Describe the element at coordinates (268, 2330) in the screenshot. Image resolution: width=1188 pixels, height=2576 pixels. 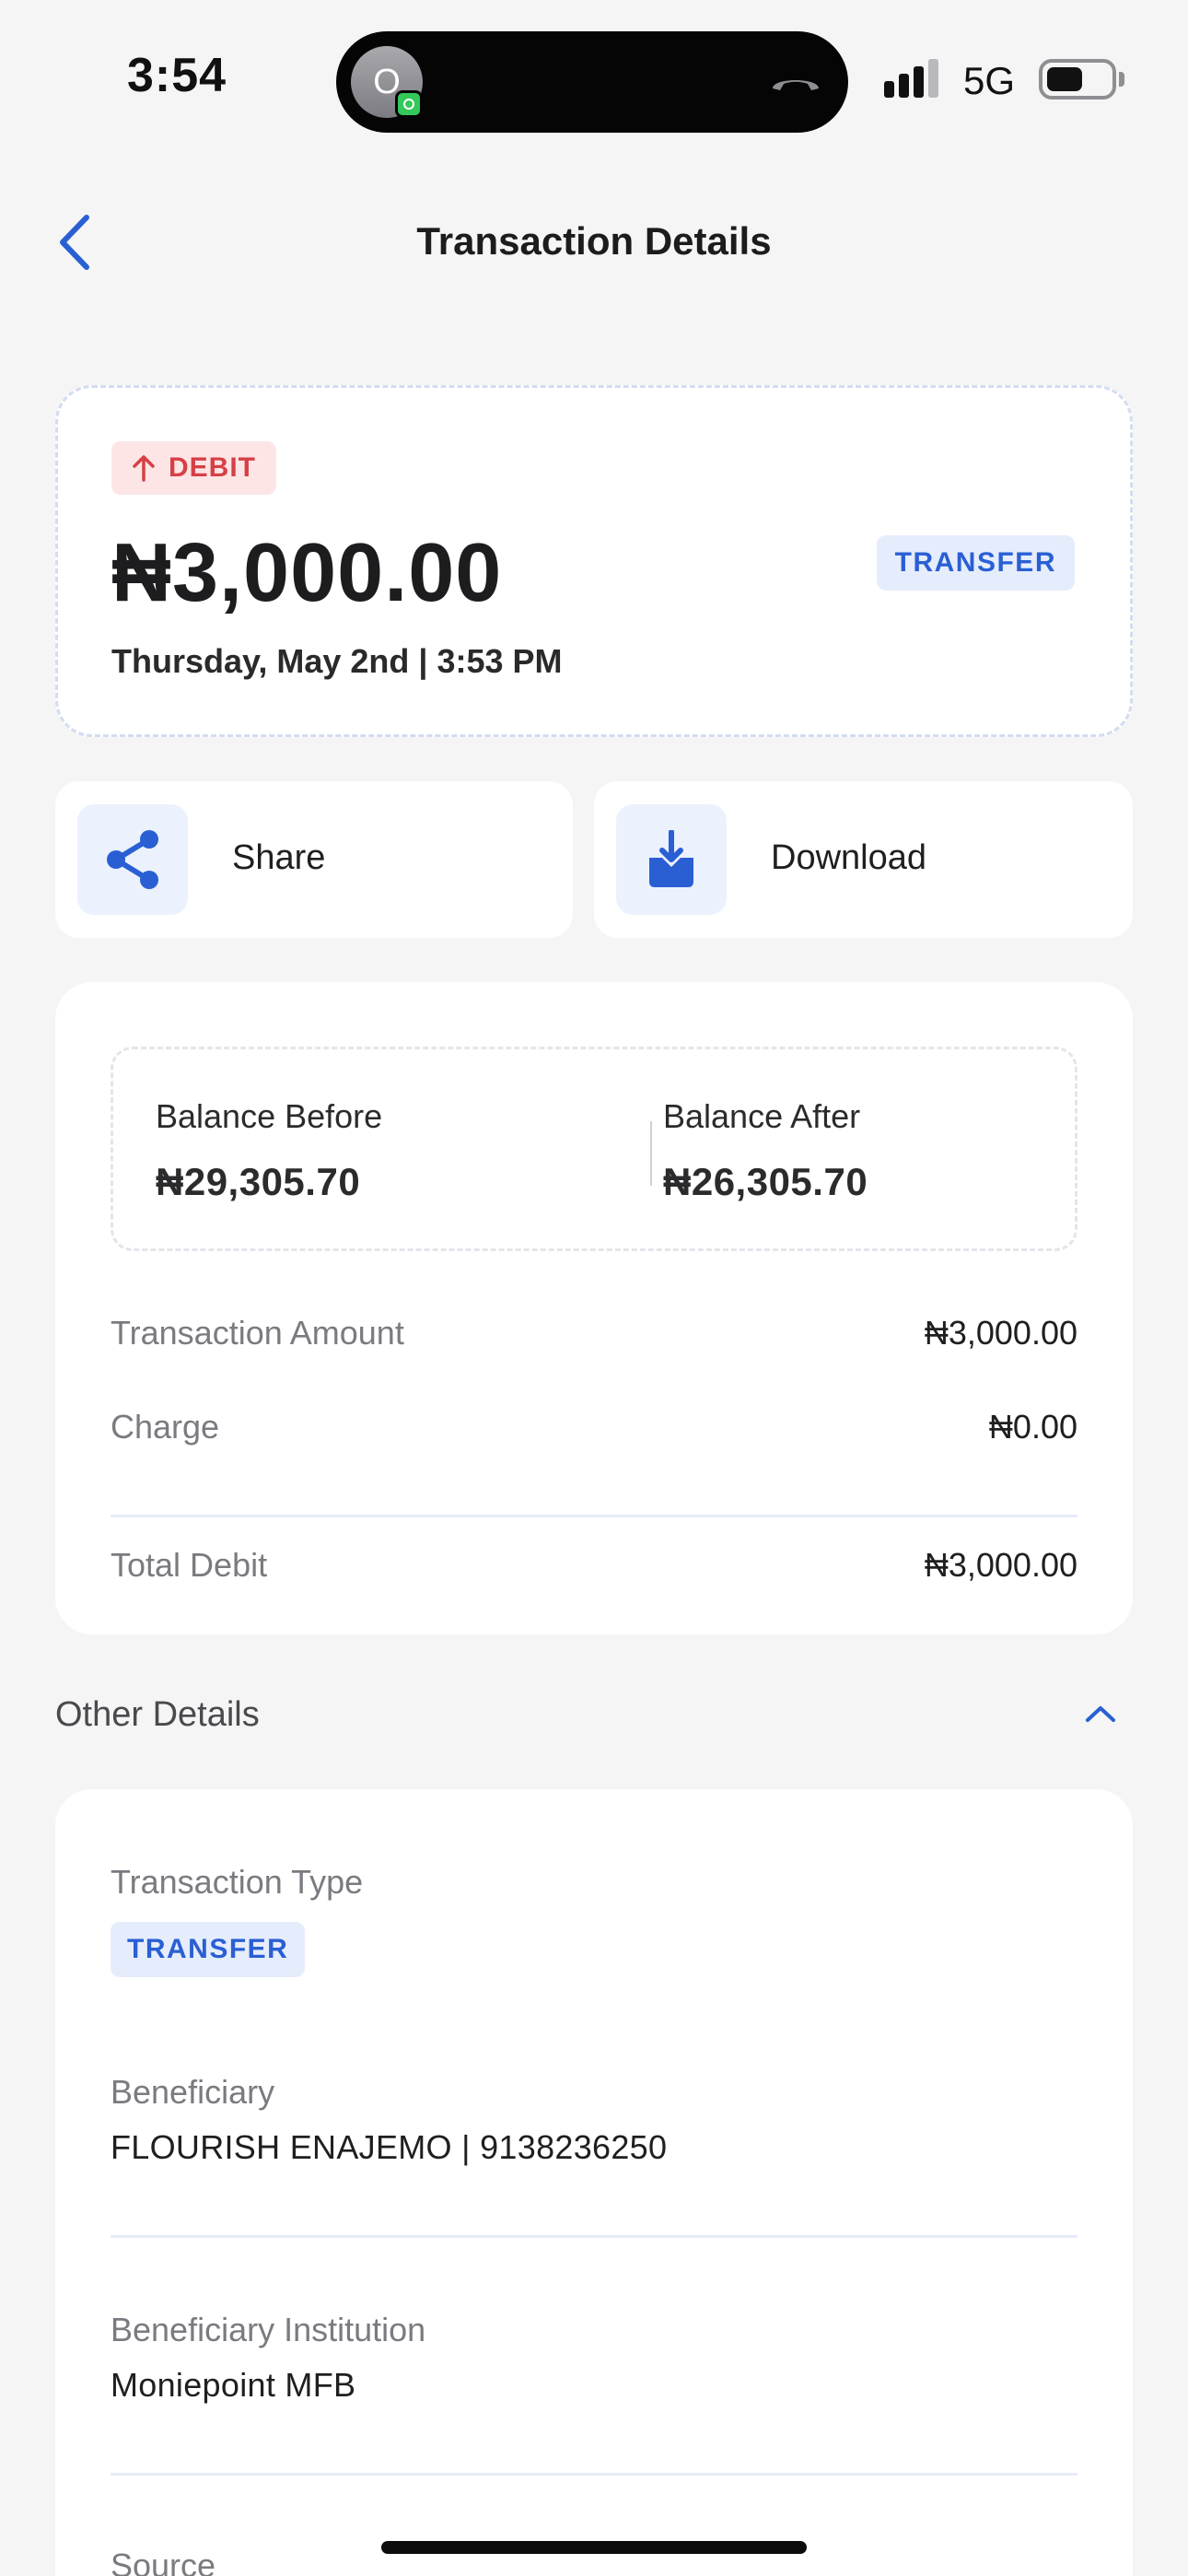
I see `beneficiary-institution-label: Beneficiary Institution` at that location.